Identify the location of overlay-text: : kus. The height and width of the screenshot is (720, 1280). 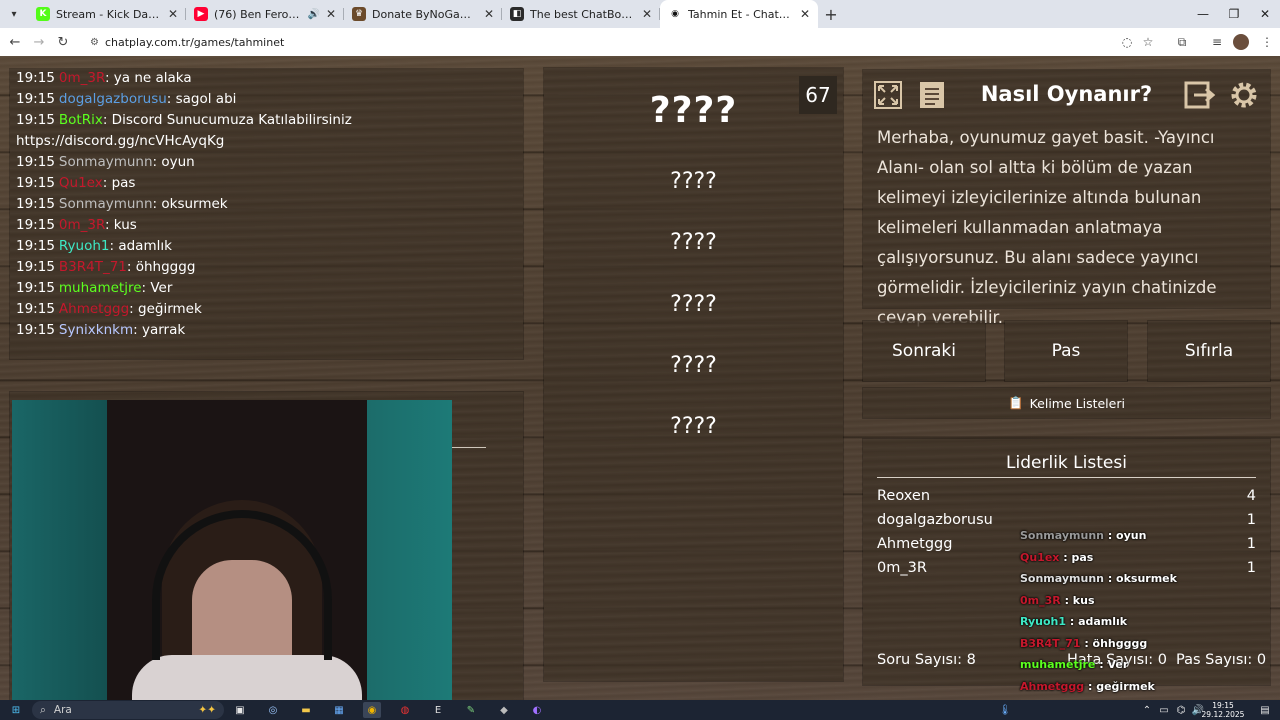
(1077, 600).